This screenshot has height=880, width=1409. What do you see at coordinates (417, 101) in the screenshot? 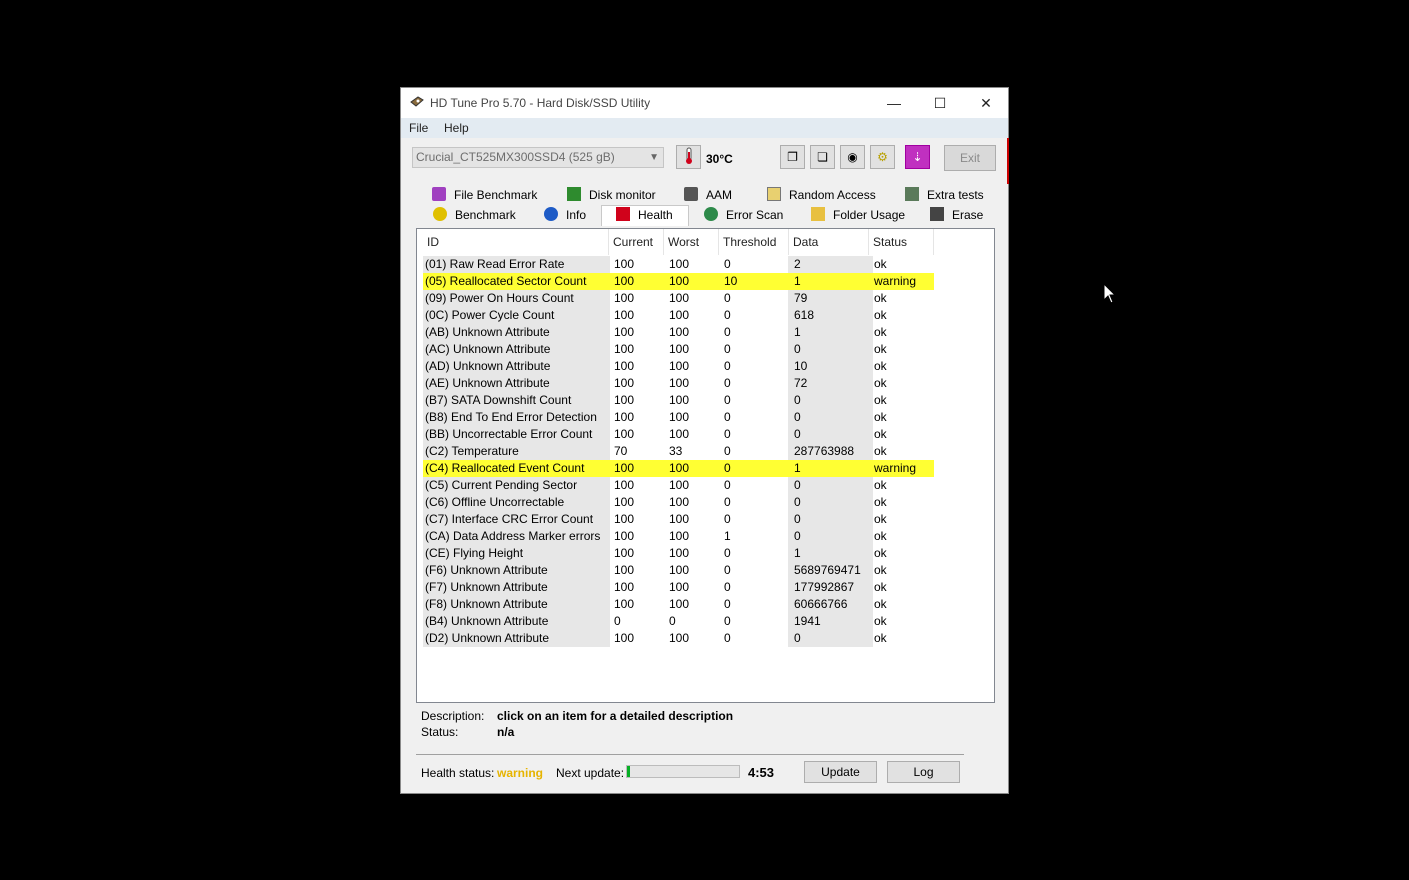
I see `app-icon` at bounding box center [417, 101].